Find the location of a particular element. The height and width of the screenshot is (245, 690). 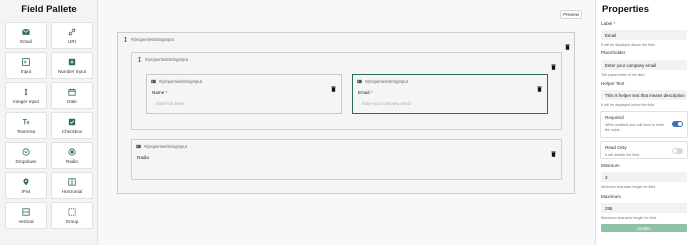

maximum-input: 255 is located at coordinates (644, 208).